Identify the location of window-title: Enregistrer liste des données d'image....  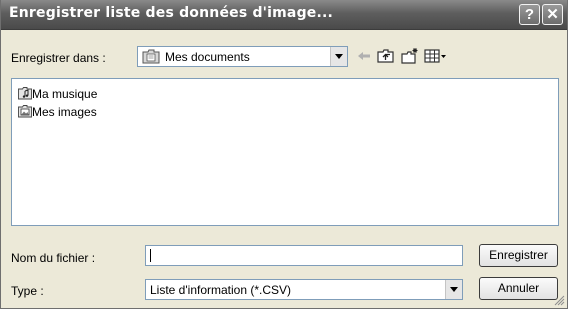
(171, 13).